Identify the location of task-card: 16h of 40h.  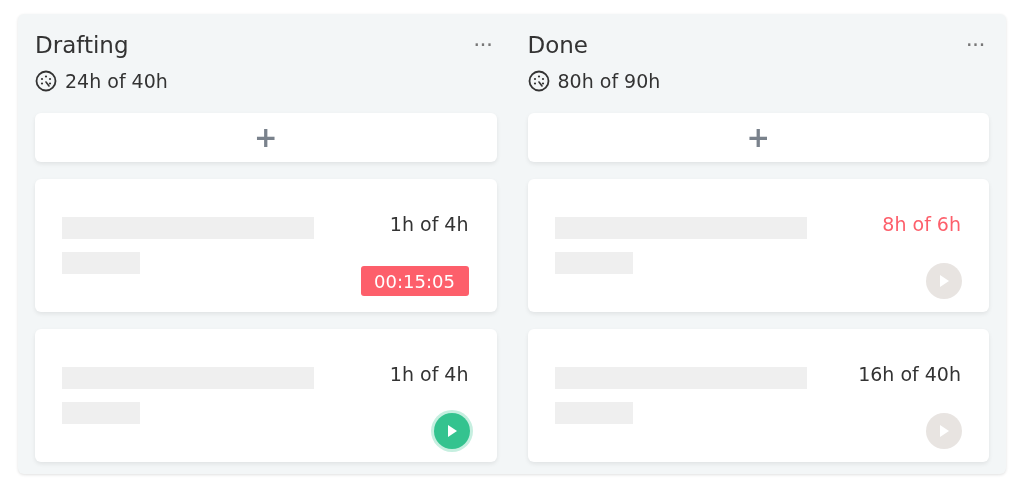
(758, 395).